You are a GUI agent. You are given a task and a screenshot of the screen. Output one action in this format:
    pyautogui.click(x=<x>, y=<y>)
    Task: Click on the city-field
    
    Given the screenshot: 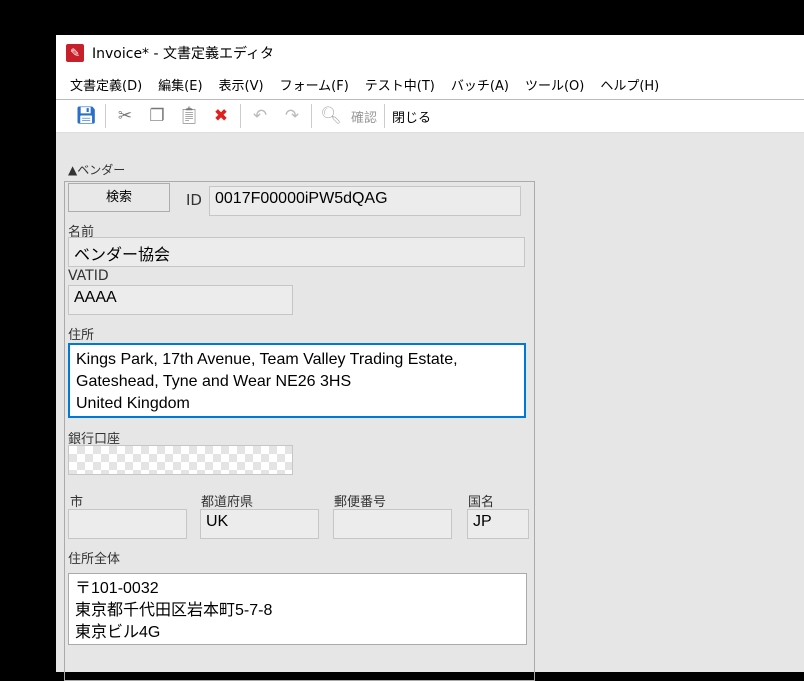 What is the action you would take?
    pyautogui.click(x=127, y=524)
    